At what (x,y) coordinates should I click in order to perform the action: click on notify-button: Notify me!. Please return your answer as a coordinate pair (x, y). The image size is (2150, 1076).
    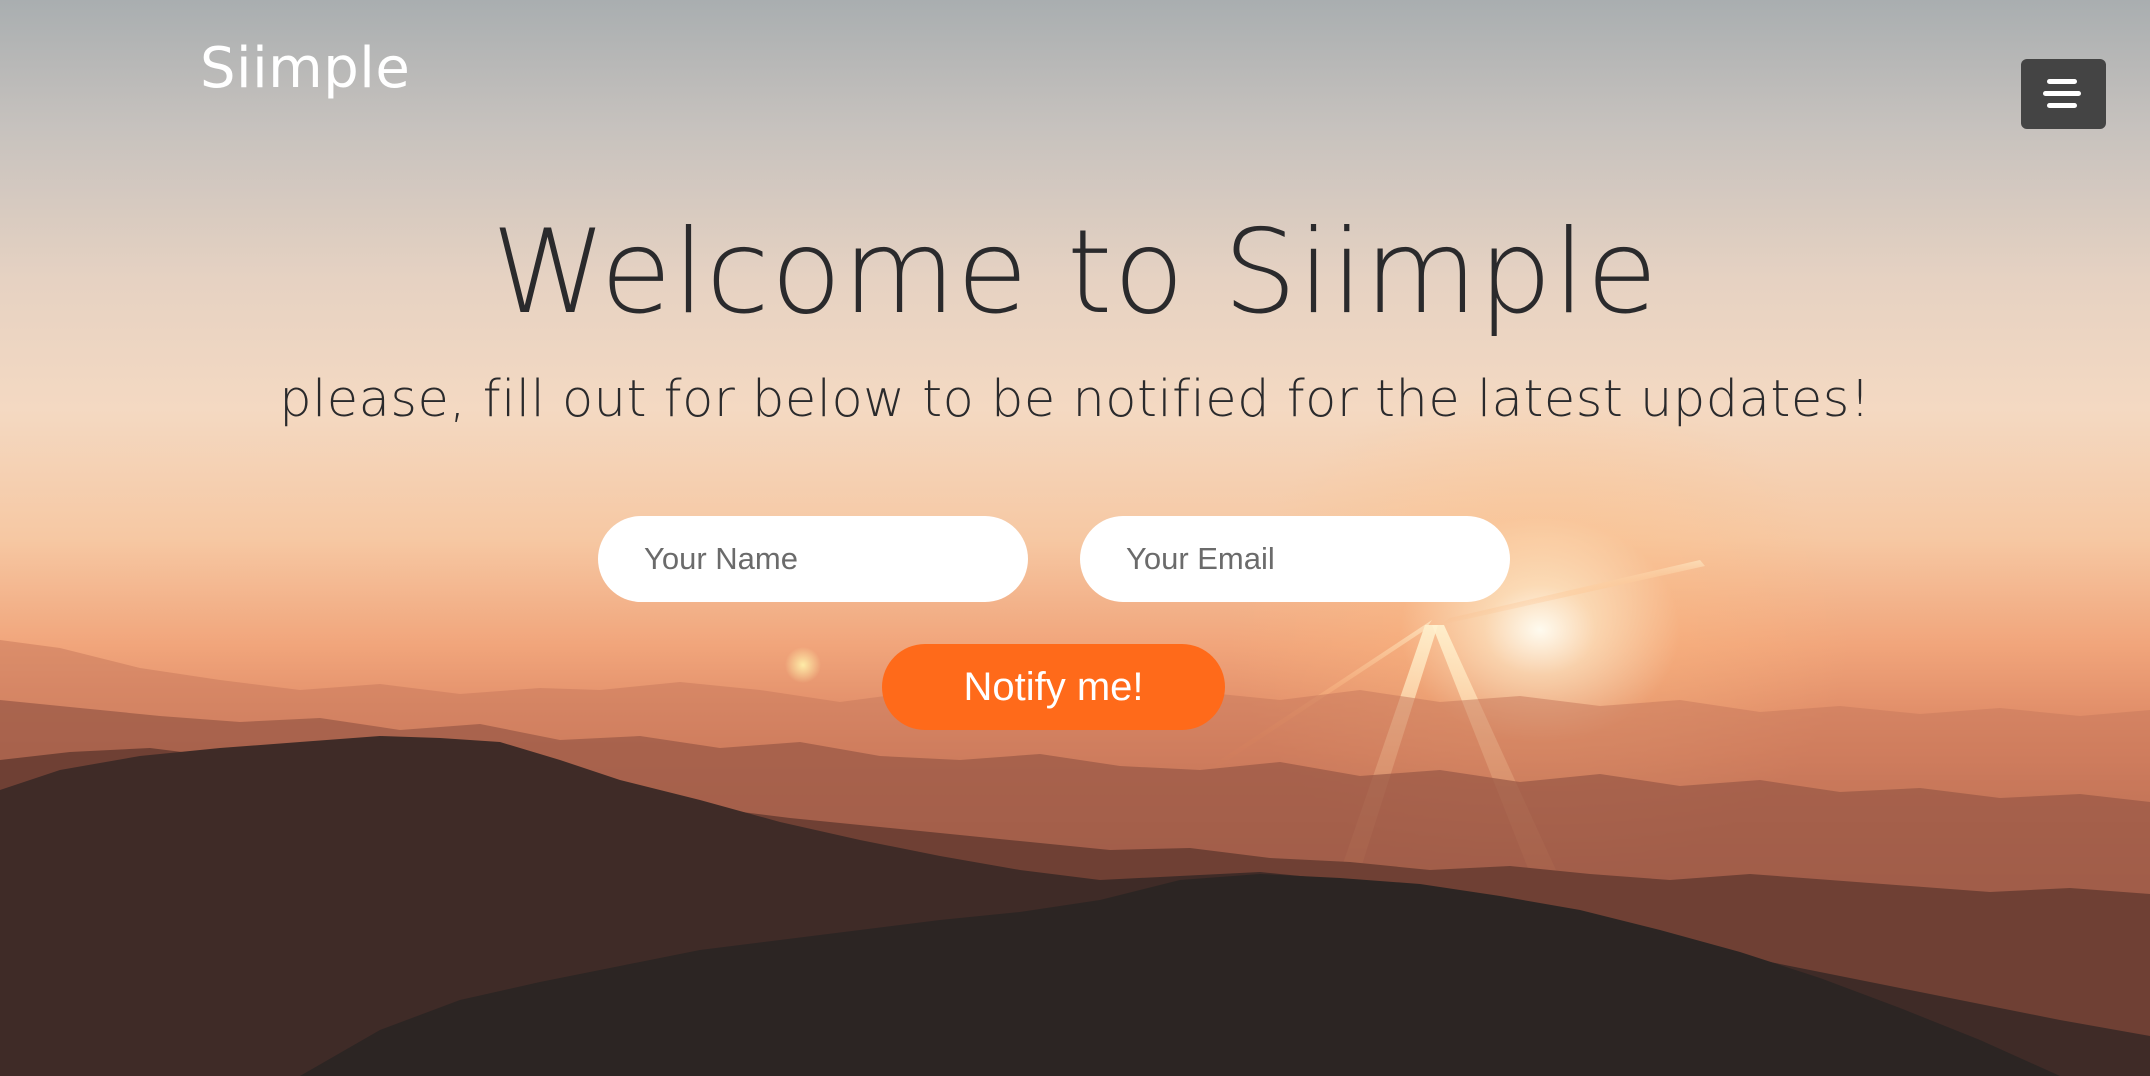
    Looking at the image, I should click on (1053, 687).